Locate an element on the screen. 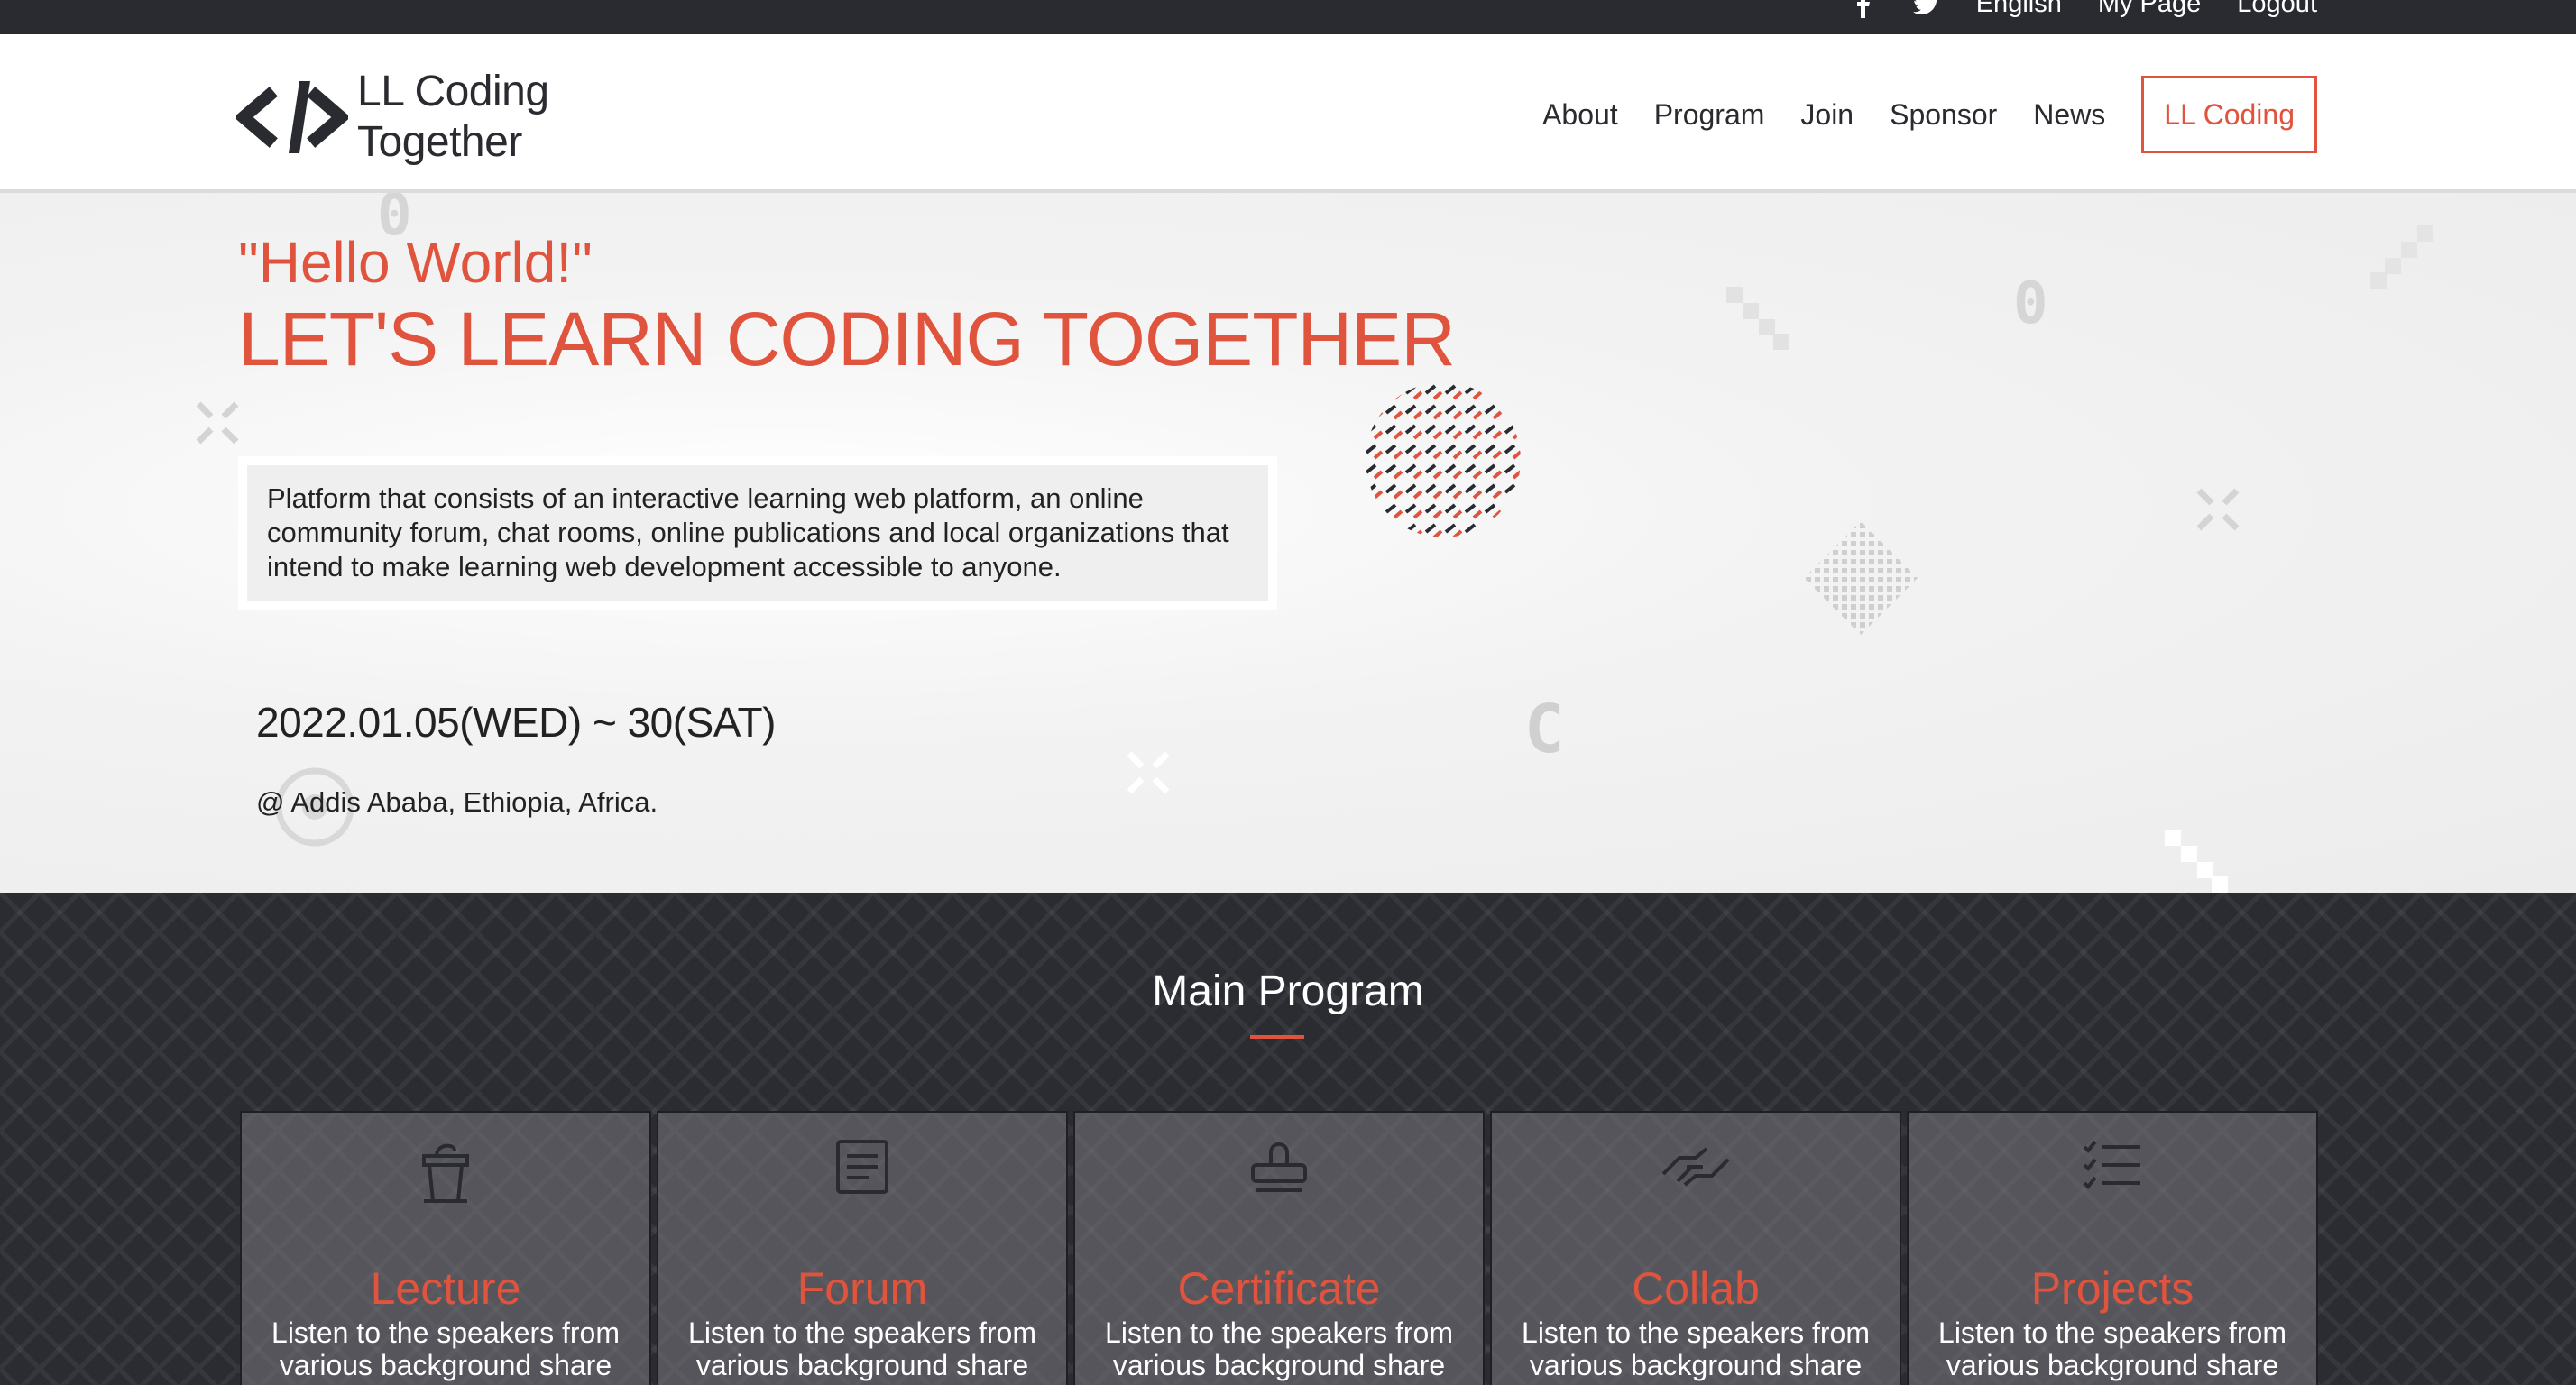  nav-news: News is located at coordinates (2069, 115).